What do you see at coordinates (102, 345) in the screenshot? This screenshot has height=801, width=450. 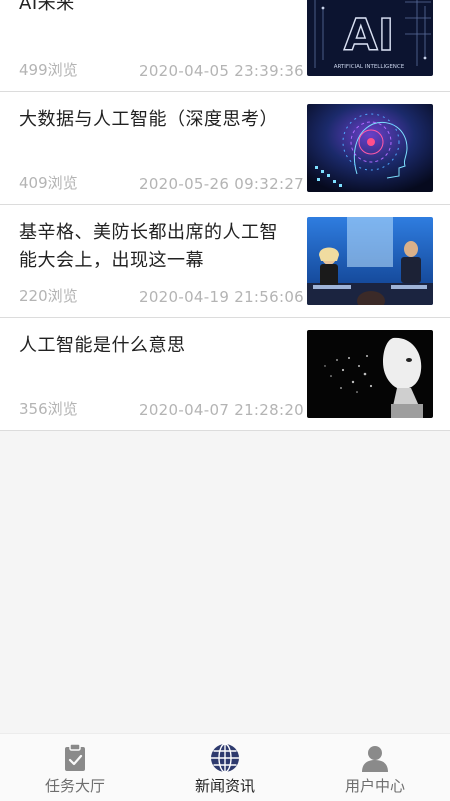 I see `news-title: 人工智能是什么意思` at bounding box center [102, 345].